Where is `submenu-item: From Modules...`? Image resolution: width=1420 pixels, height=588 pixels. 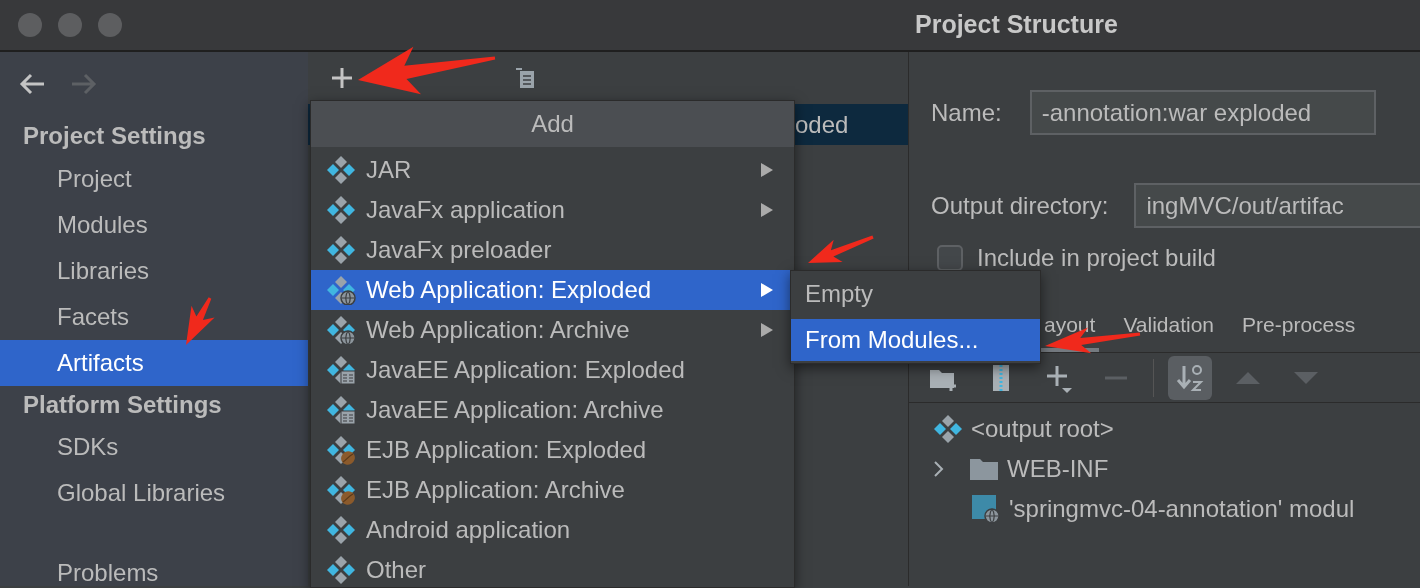
submenu-item: From Modules... is located at coordinates (915, 340).